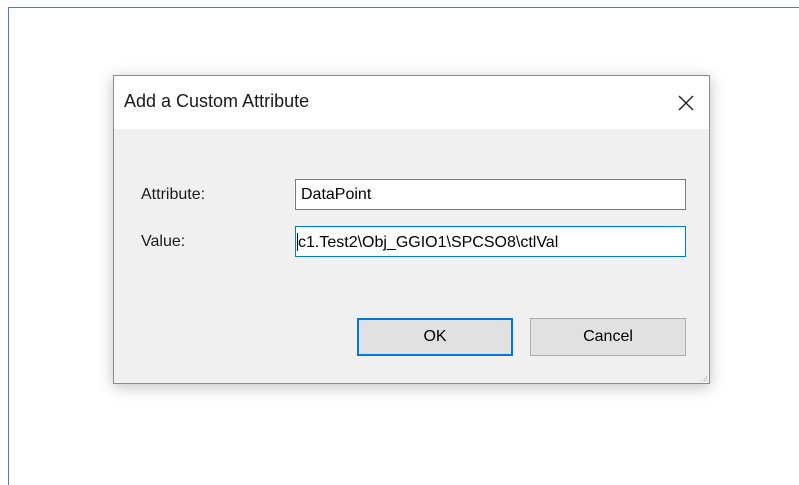 The width and height of the screenshot is (799, 485). What do you see at coordinates (403, 7) in the screenshot?
I see `background-frame-border-top` at bounding box center [403, 7].